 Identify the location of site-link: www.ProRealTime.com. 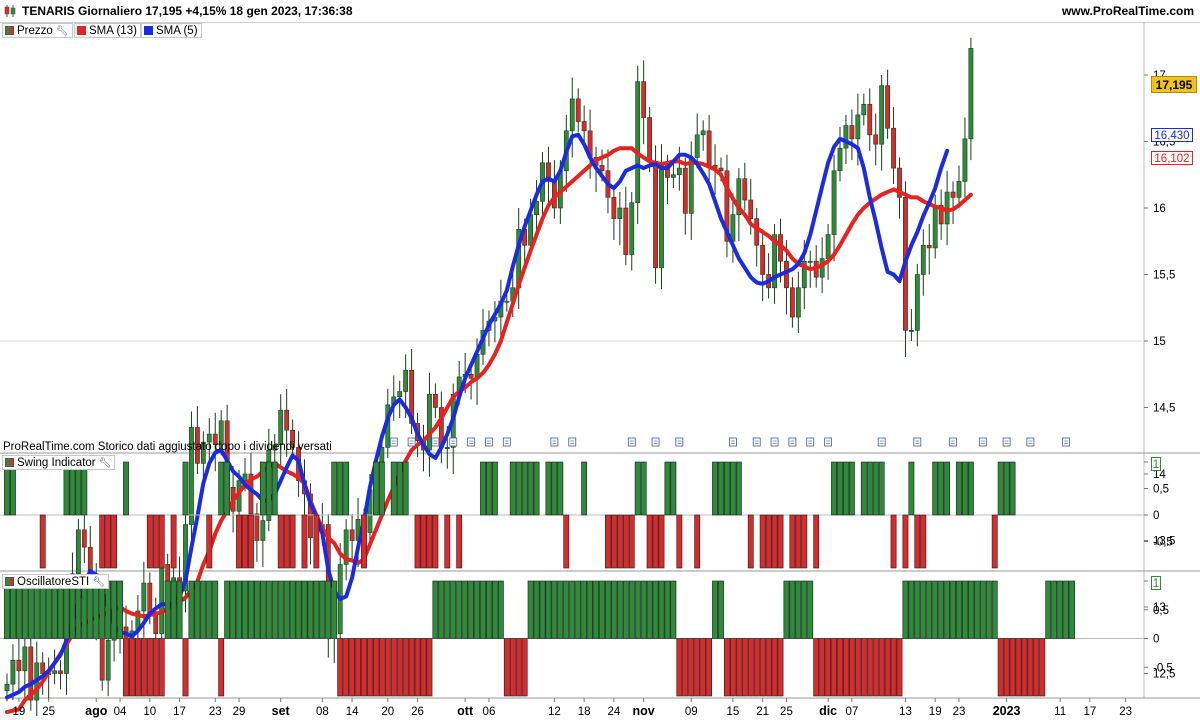
(1128, 11).